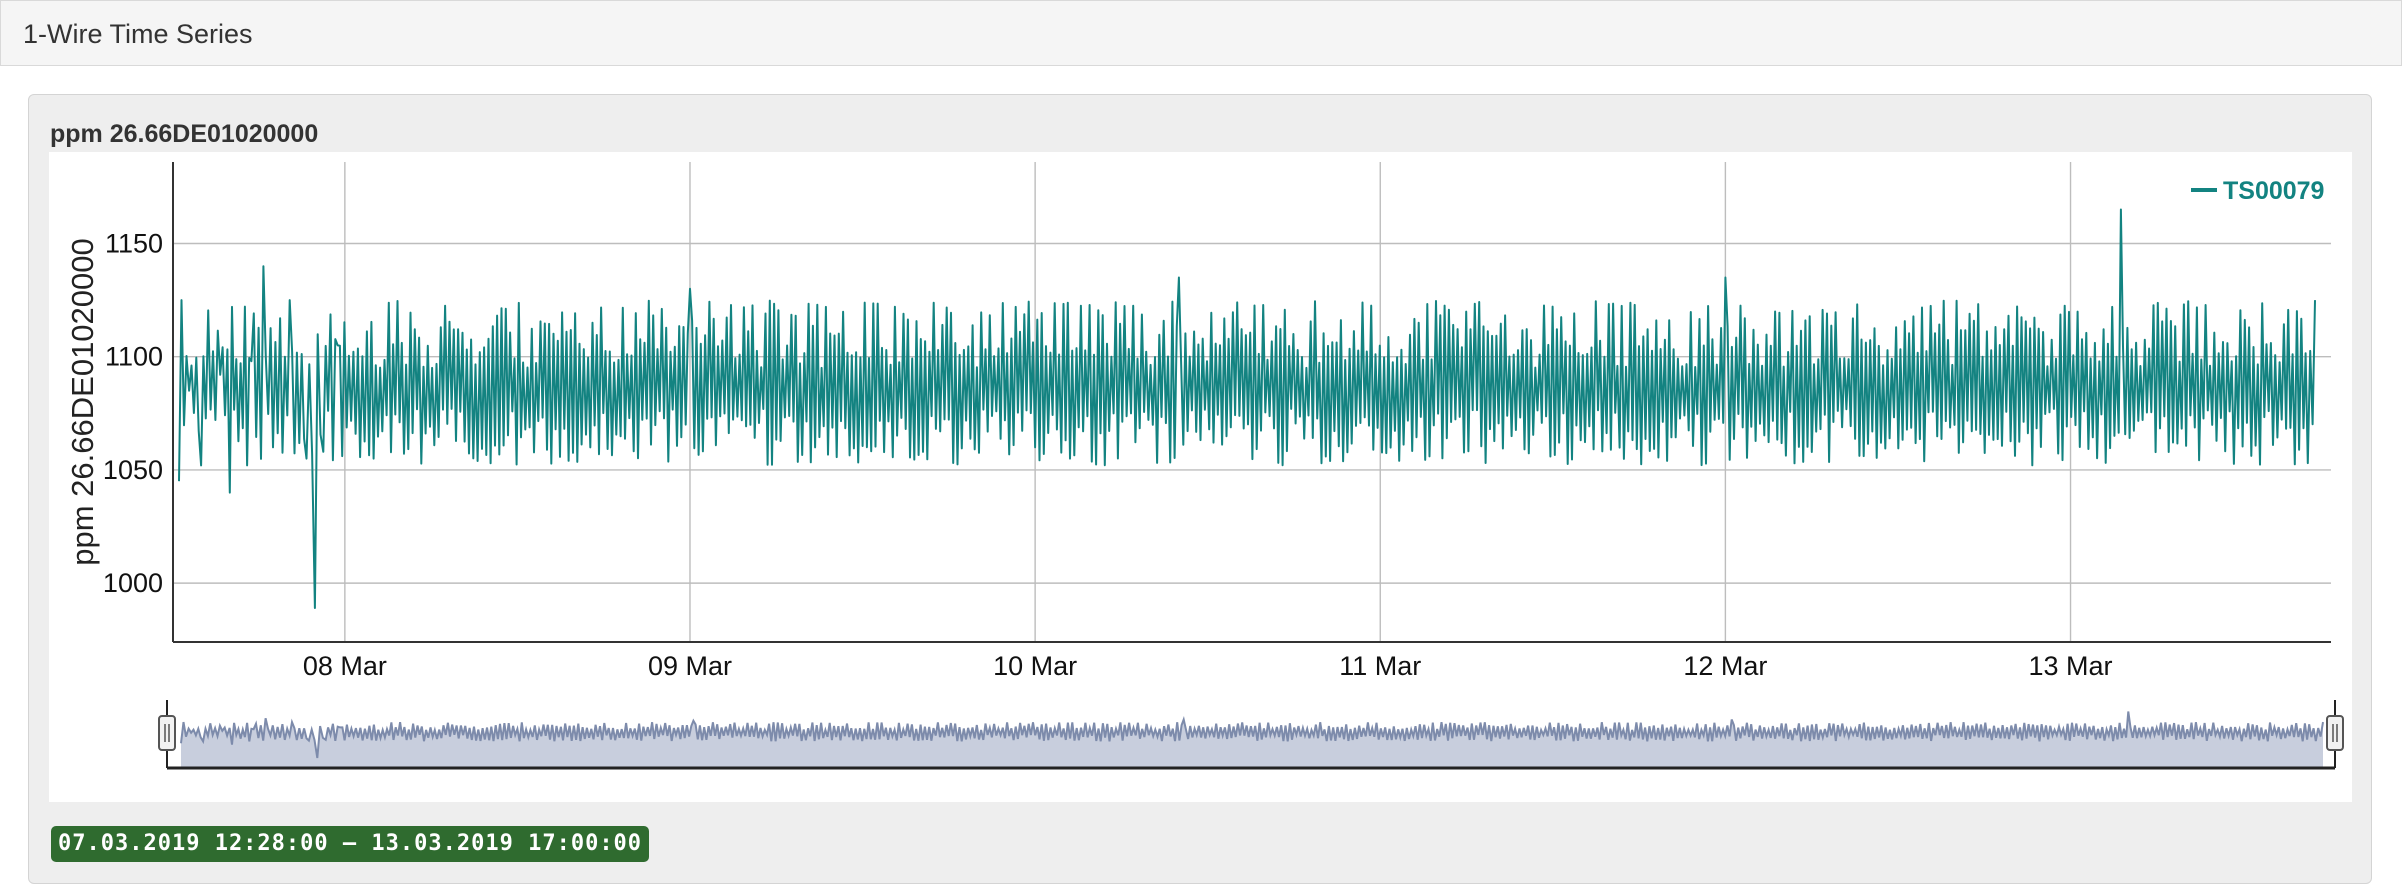  I want to click on panel-title: 1-Wire Time Series, so click(138, 34).